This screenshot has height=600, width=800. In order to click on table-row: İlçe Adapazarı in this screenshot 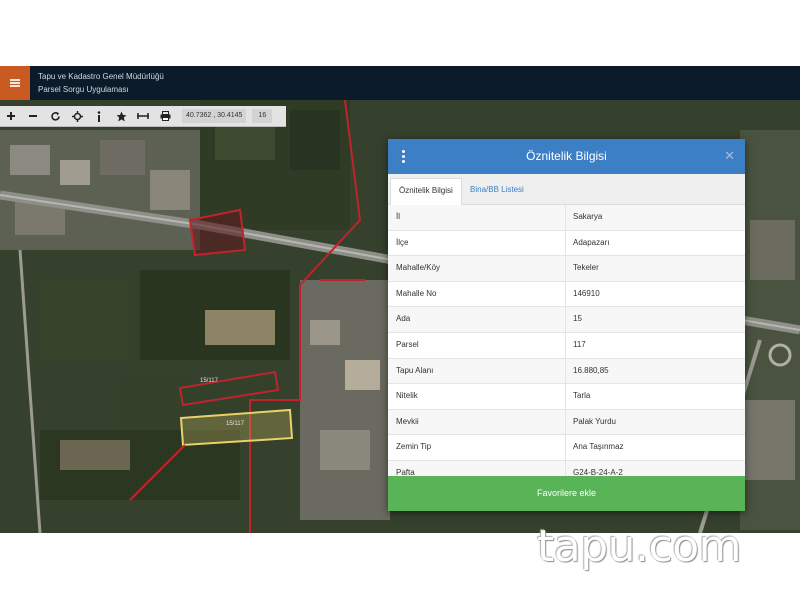, I will do `click(566, 243)`.